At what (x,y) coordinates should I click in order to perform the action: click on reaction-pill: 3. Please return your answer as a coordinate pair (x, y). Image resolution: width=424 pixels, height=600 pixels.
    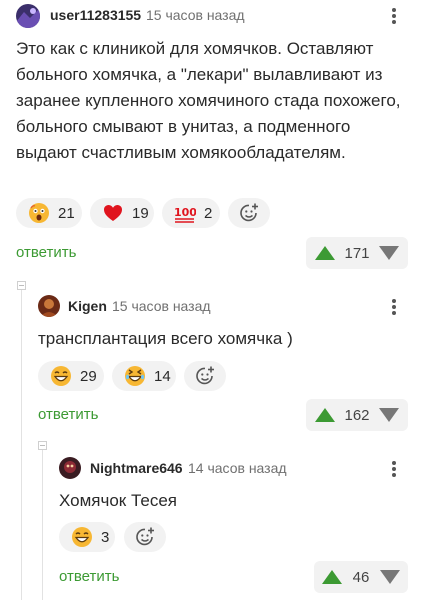
    Looking at the image, I should click on (87, 537).